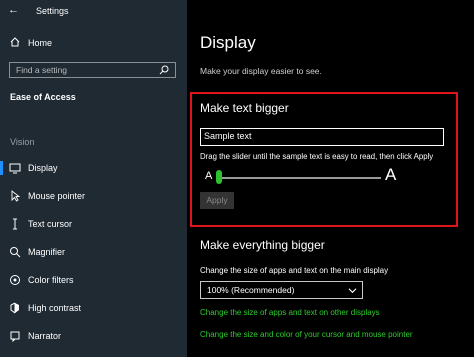  Describe the element at coordinates (93, 196) in the screenshot. I see `sidebar-item-mouse-pointer: Mouse pointer` at that location.